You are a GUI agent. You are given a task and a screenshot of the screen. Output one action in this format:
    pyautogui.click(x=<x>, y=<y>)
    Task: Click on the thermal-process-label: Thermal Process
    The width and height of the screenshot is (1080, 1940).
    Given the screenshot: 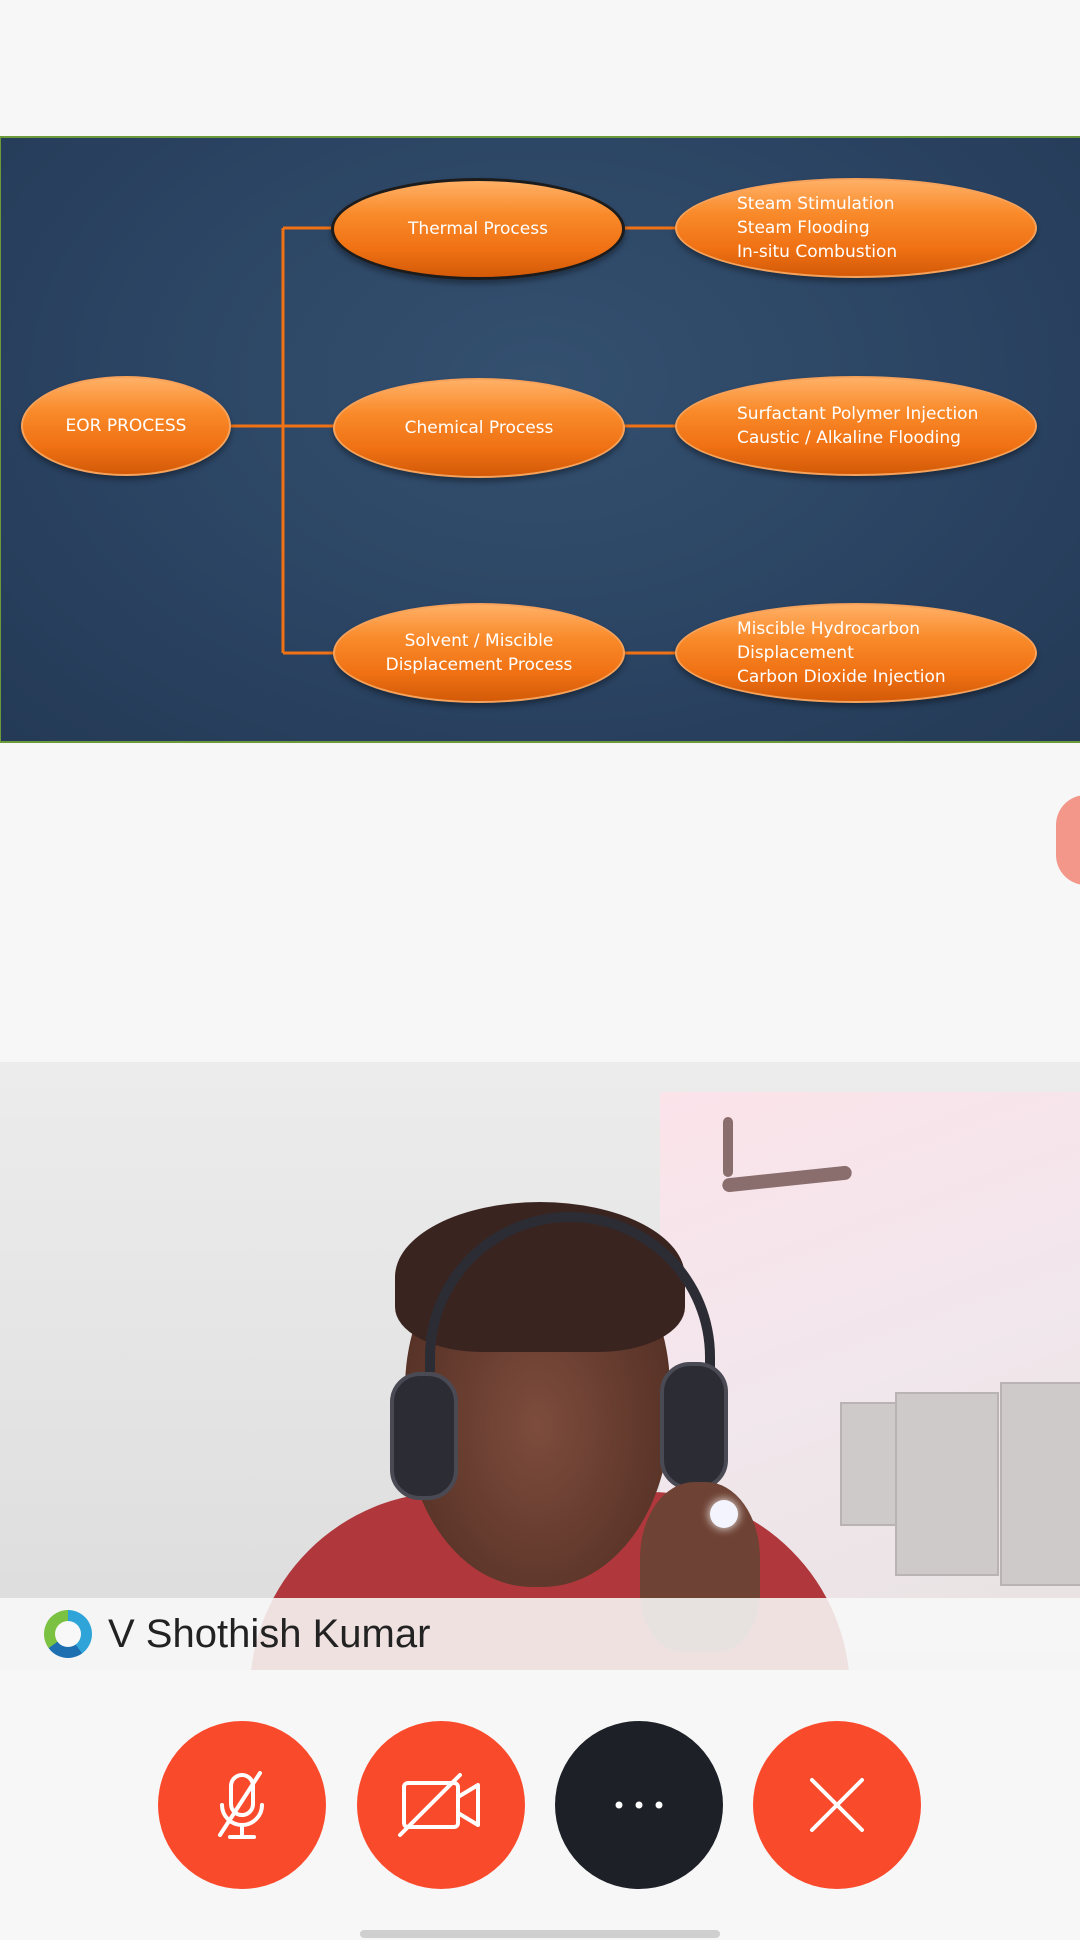 What is the action you would take?
    pyautogui.click(x=478, y=229)
    